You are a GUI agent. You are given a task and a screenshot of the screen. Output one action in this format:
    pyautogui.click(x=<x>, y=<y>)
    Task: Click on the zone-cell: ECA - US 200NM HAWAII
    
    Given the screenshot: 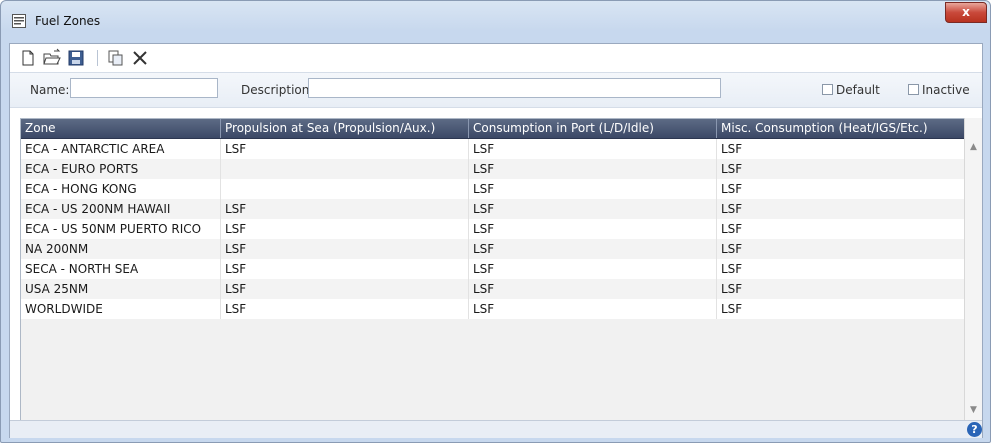 What is the action you would take?
    pyautogui.click(x=121, y=209)
    